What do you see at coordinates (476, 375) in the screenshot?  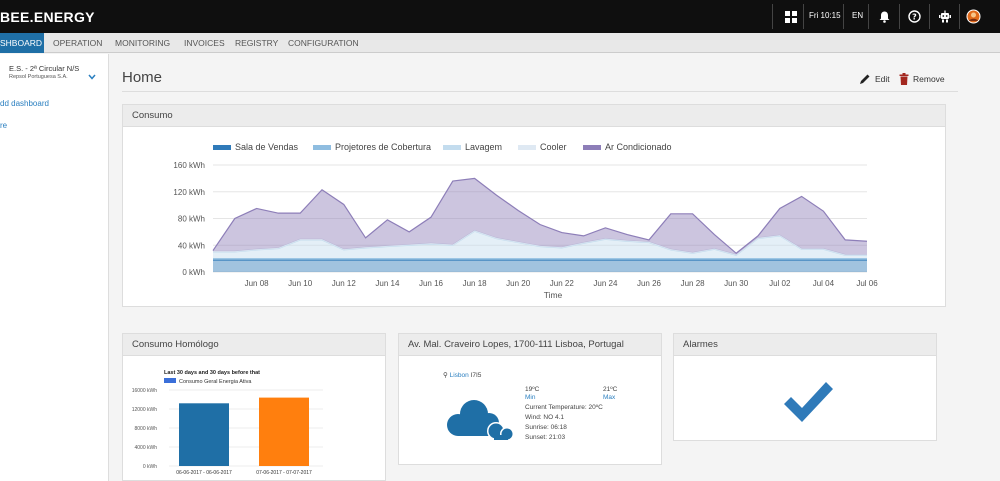 I see `weather-code: I7I5` at bounding box center [476, 375].